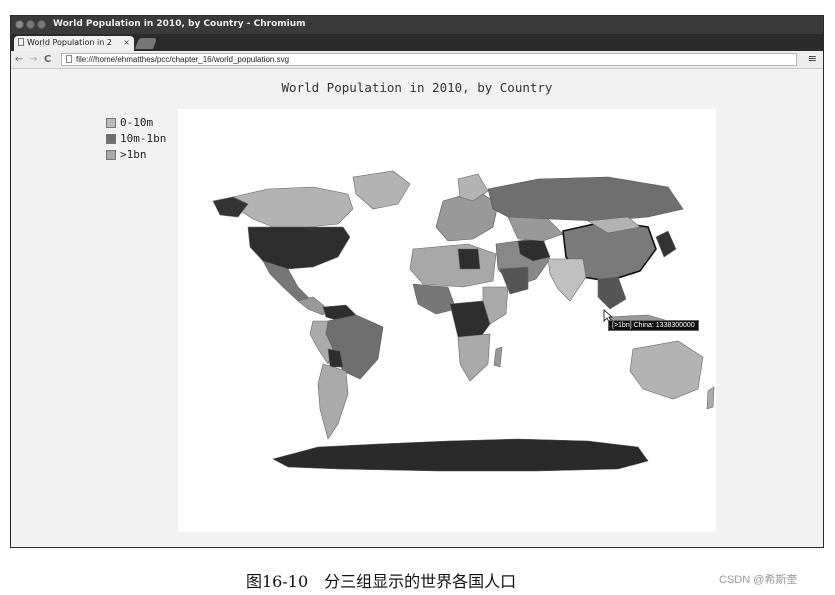 The height and width of the screenshot is (595, 835). I want to click on reload-icon: C, so click(47, 59).